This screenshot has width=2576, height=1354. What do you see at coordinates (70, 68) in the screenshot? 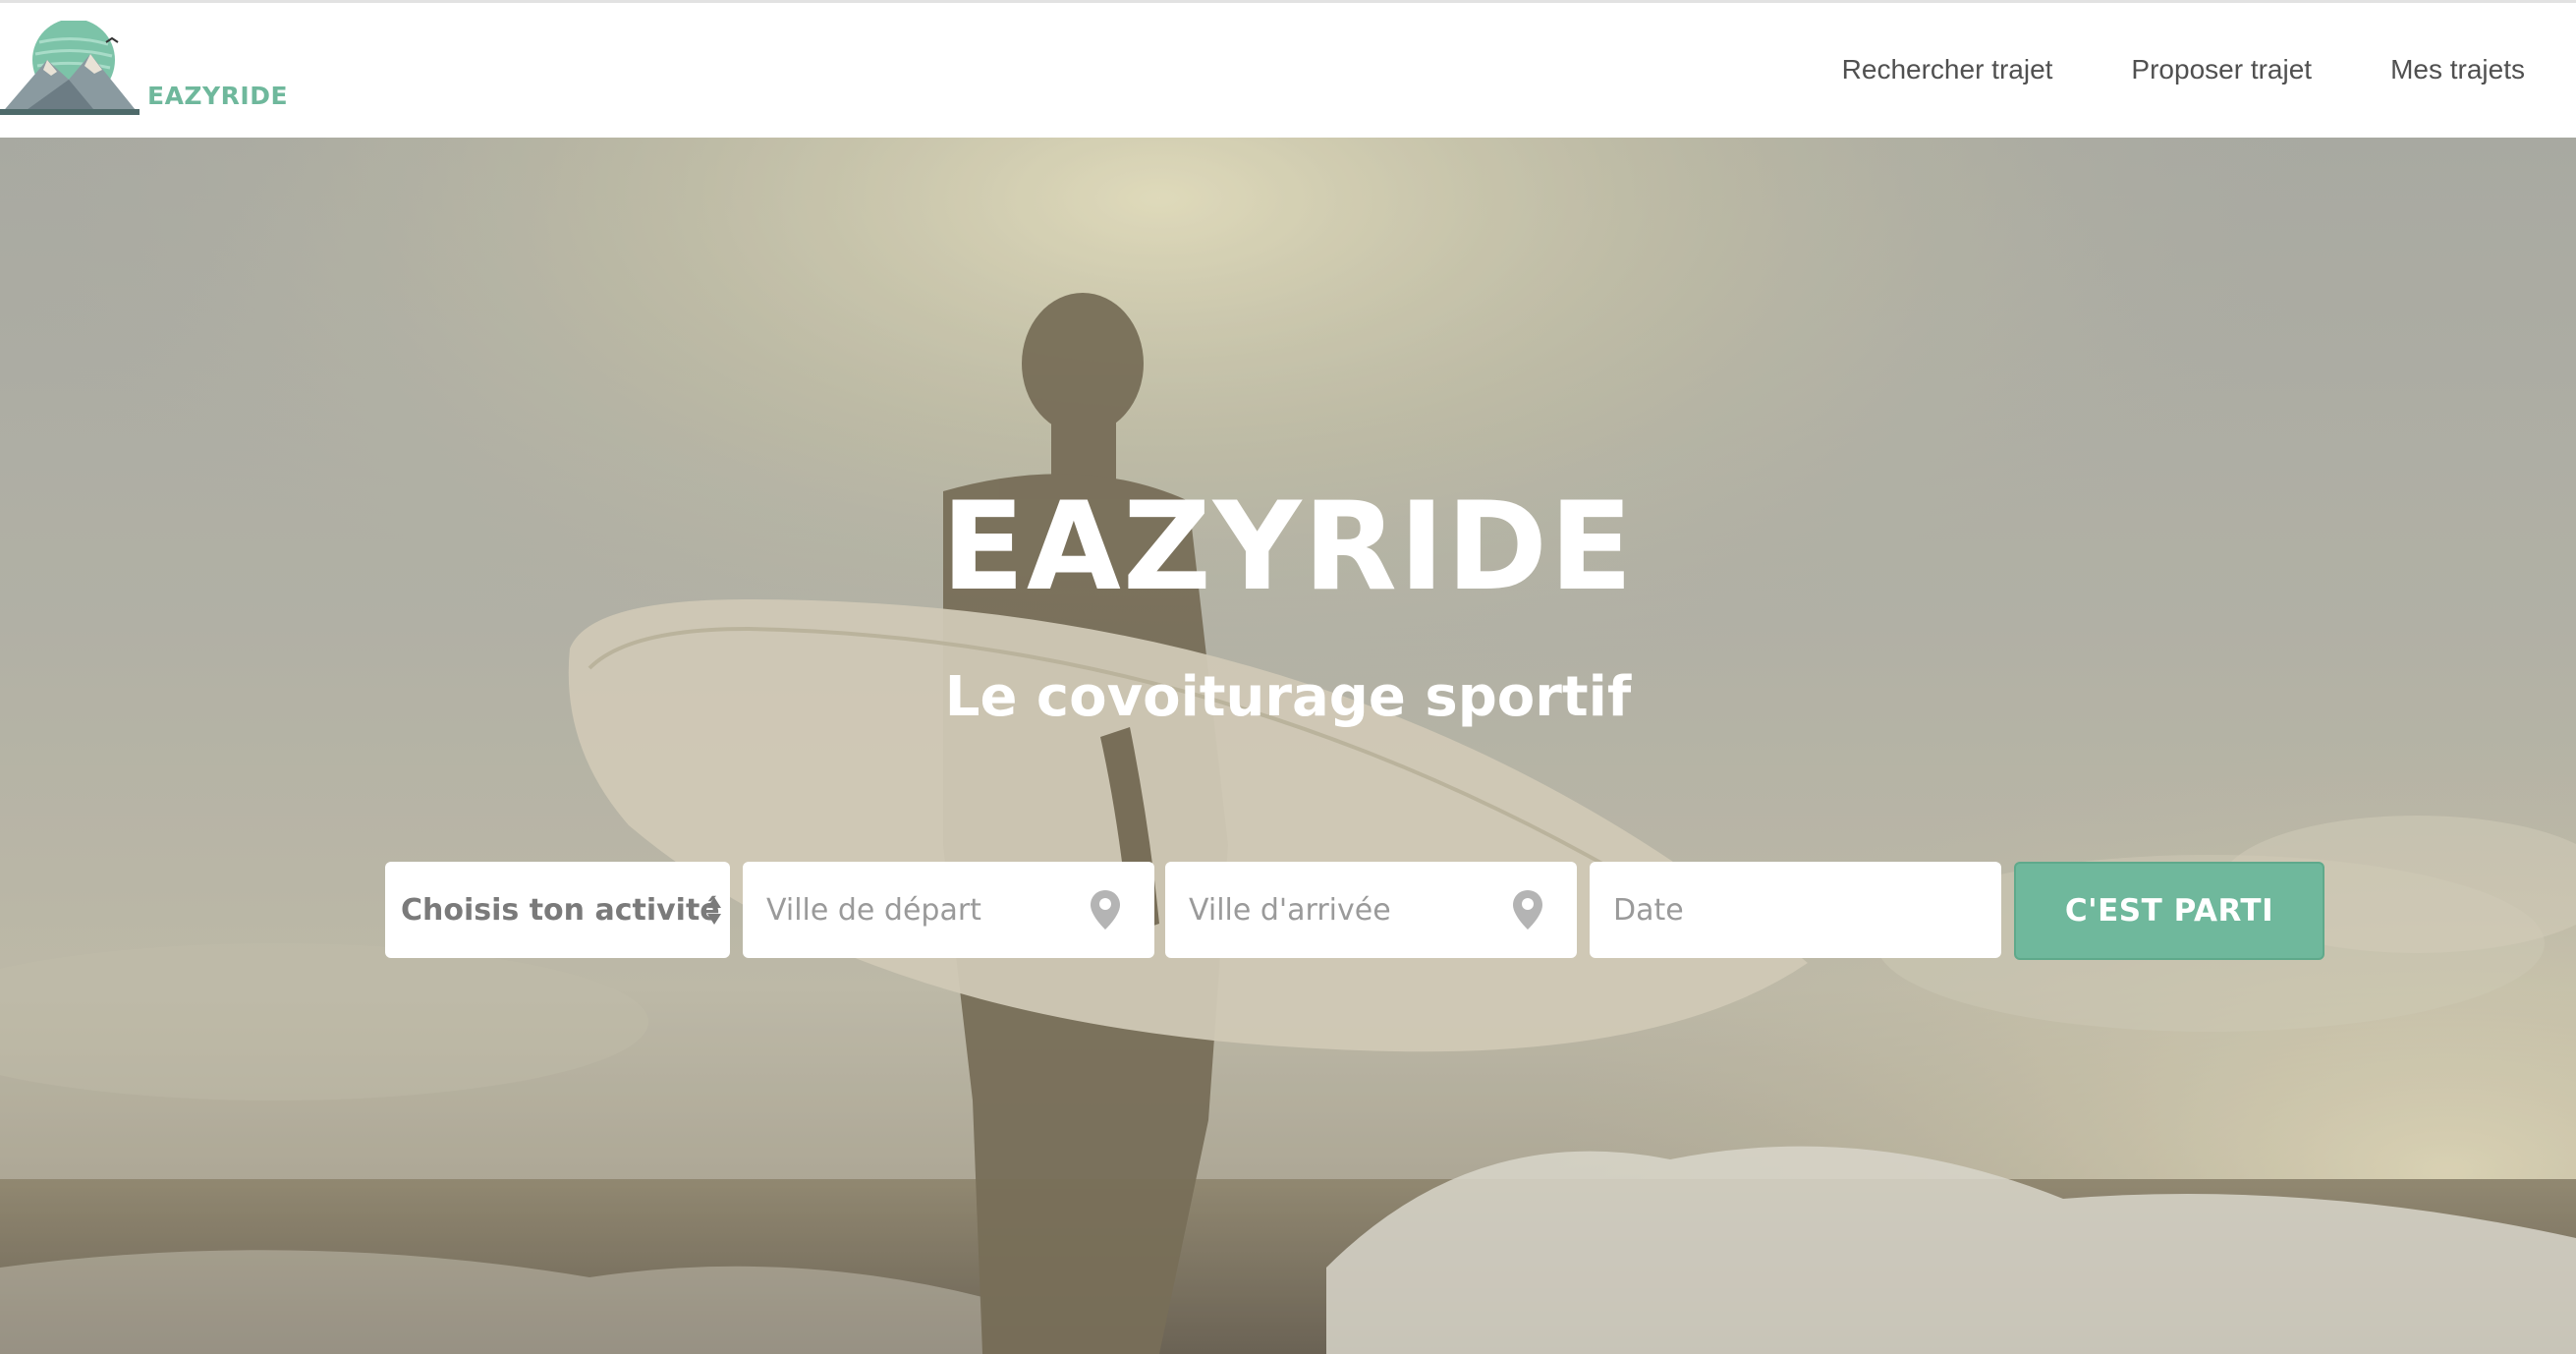
I see `mountain-logo-icon` at bounding box center [70, 68].